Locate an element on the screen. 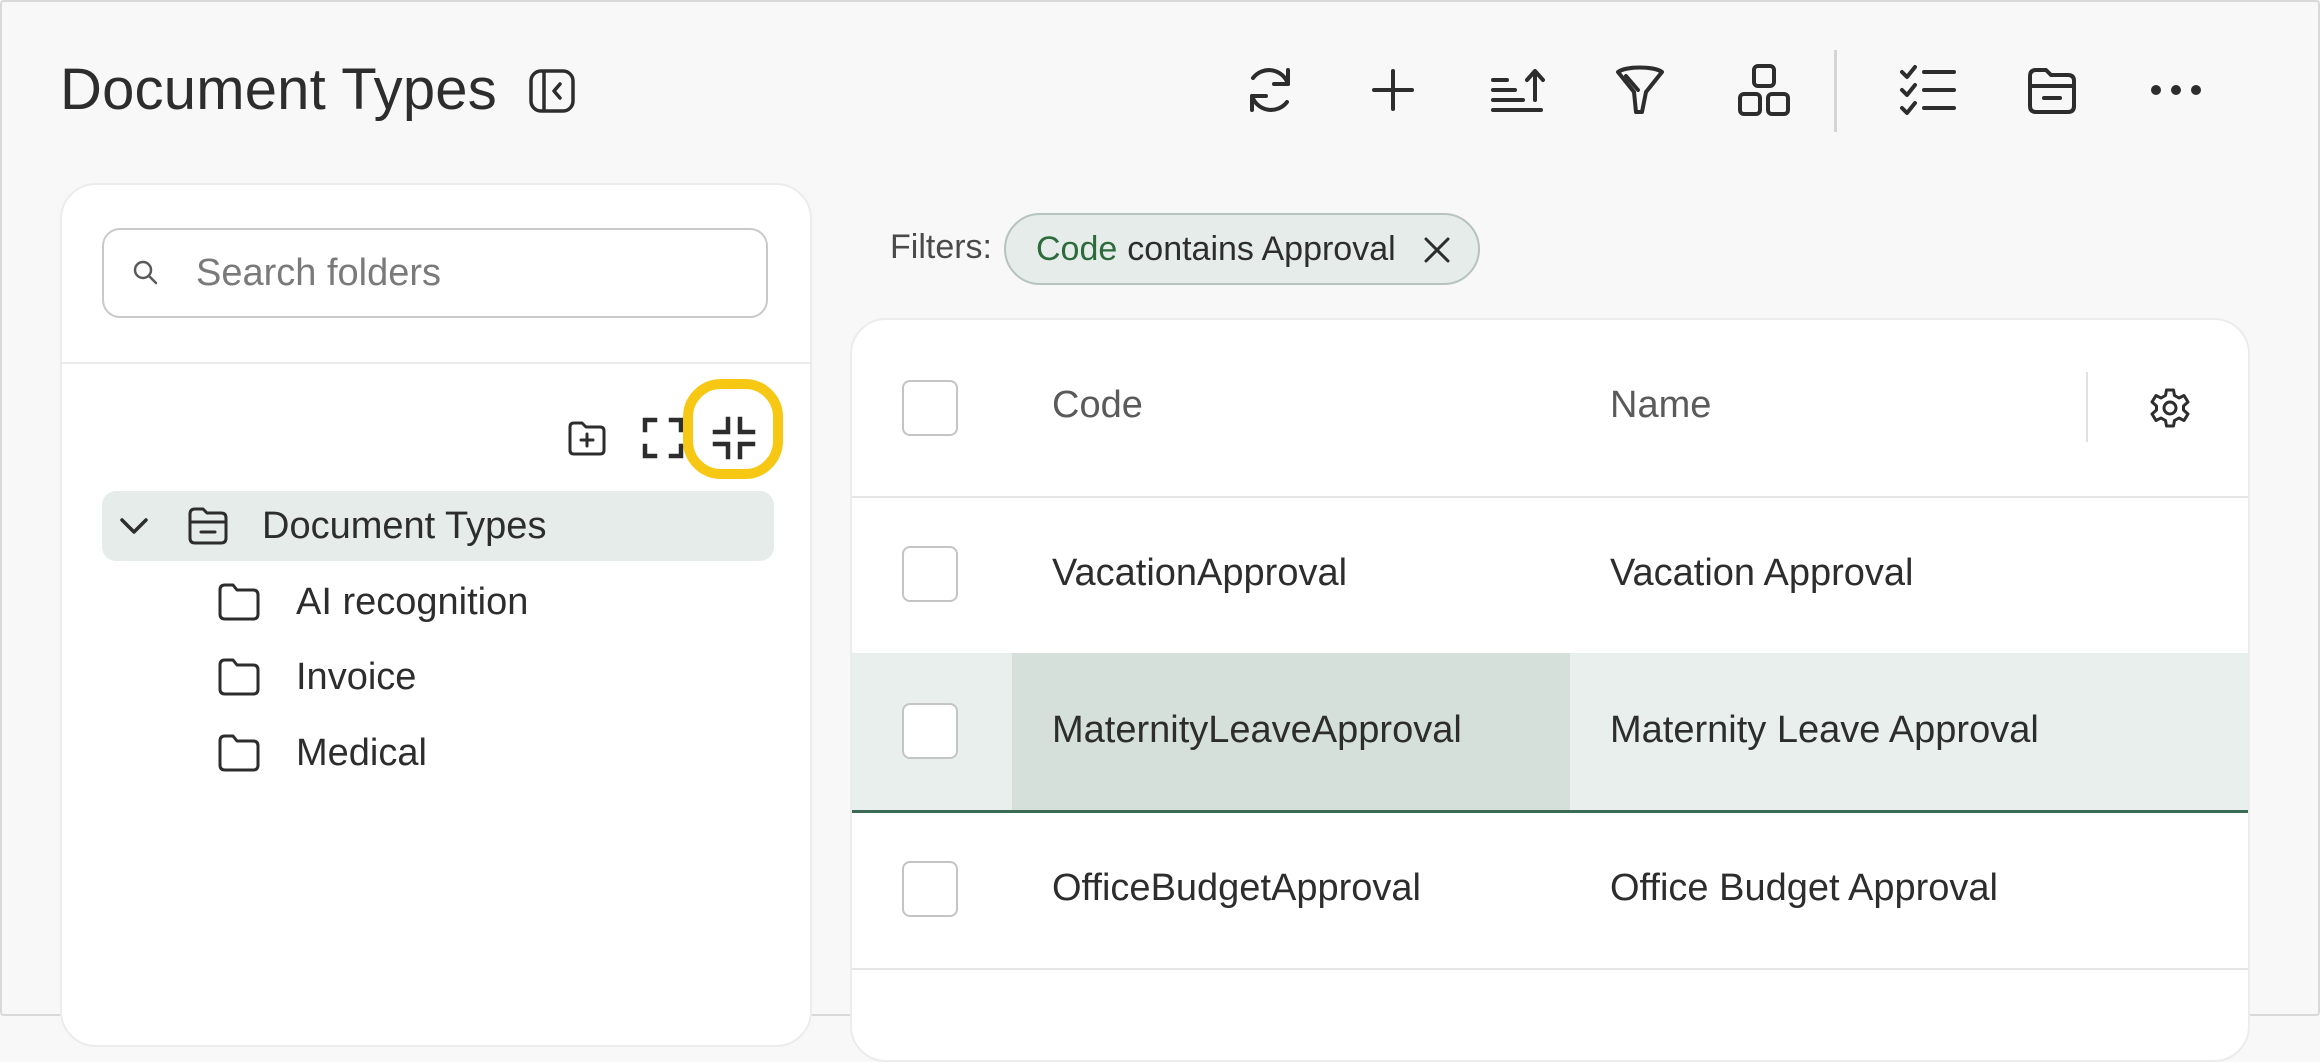  refresh-button is located at coordinates (1270, 90).